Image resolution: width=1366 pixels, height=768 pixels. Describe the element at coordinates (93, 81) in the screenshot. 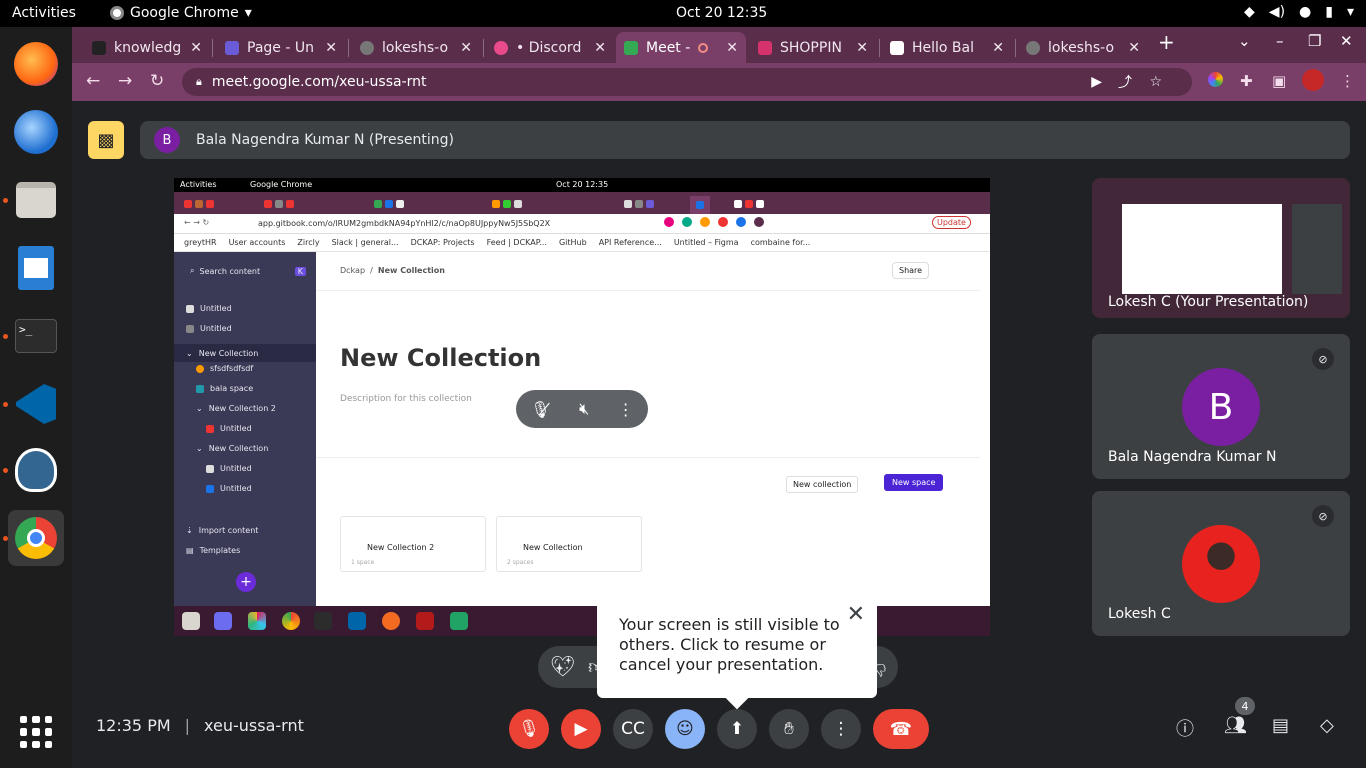

I see `back-icon: ←` at that location.